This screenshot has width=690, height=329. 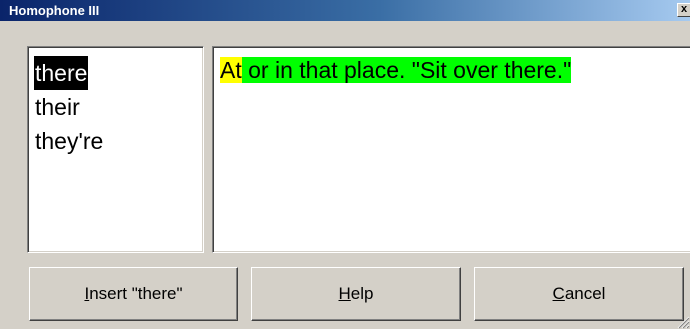 I want to click on insert-button: Insert "there", so click(x=133, y=294).